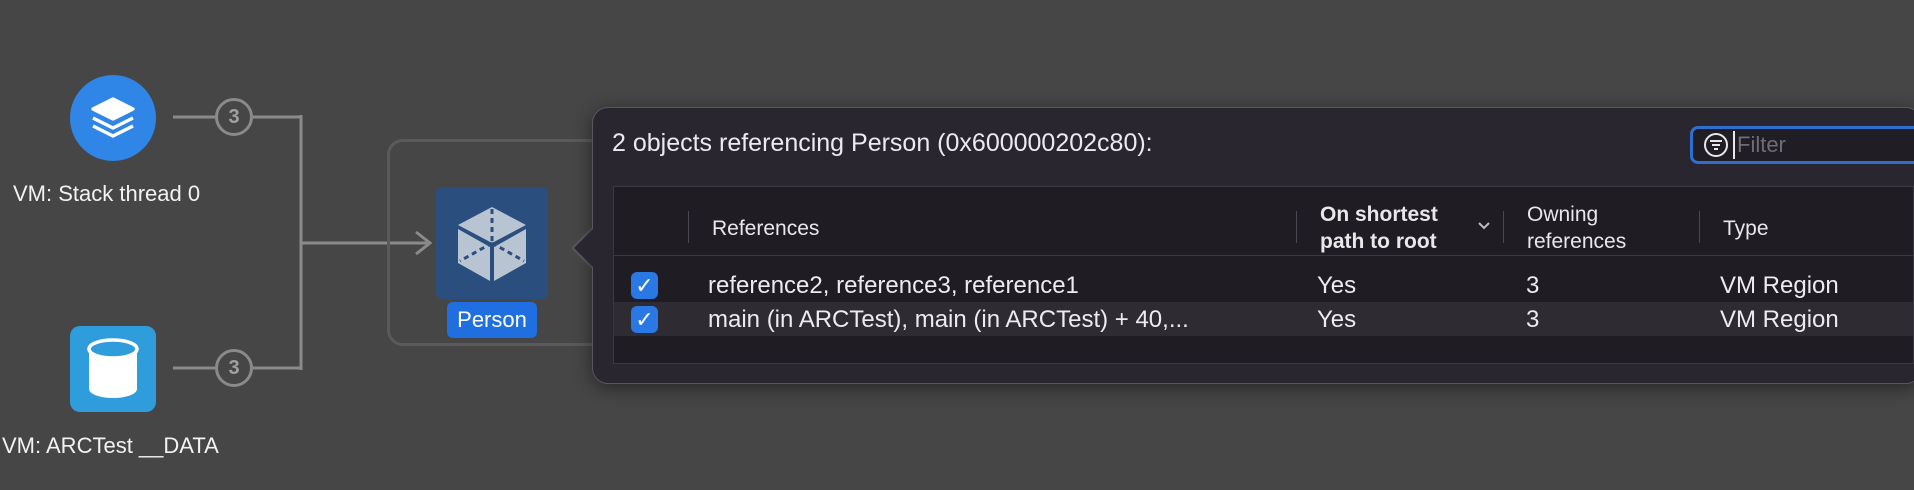 This screenshot has width=1914, height=490. I want to click on stack-layers-icon, so click(113, 117).